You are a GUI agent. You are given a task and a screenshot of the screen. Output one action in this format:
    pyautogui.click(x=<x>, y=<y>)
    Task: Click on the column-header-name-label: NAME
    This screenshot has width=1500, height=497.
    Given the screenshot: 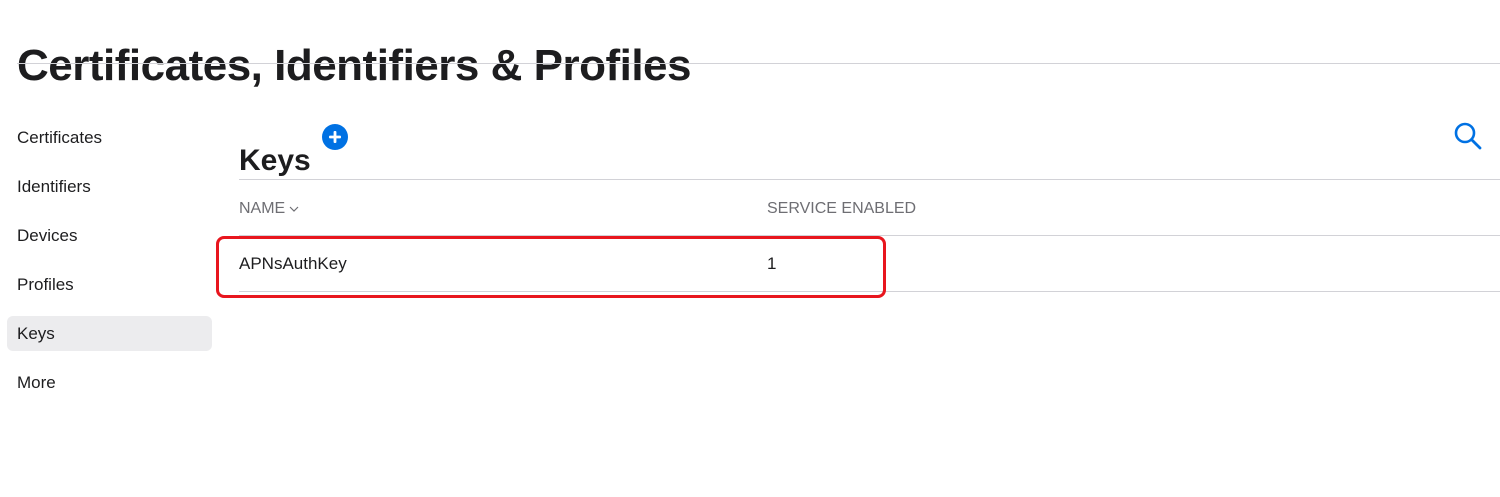 What is the action you would take?
    pyautogui.click(x=262, y=208)
    